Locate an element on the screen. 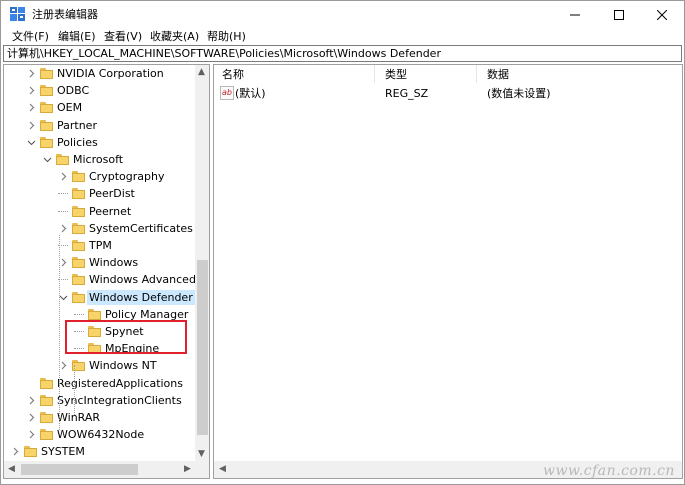 Image resolution: width=685 pixels, height=485 pixels. tree-item: Windows NT is located at coordinates (99, 365).